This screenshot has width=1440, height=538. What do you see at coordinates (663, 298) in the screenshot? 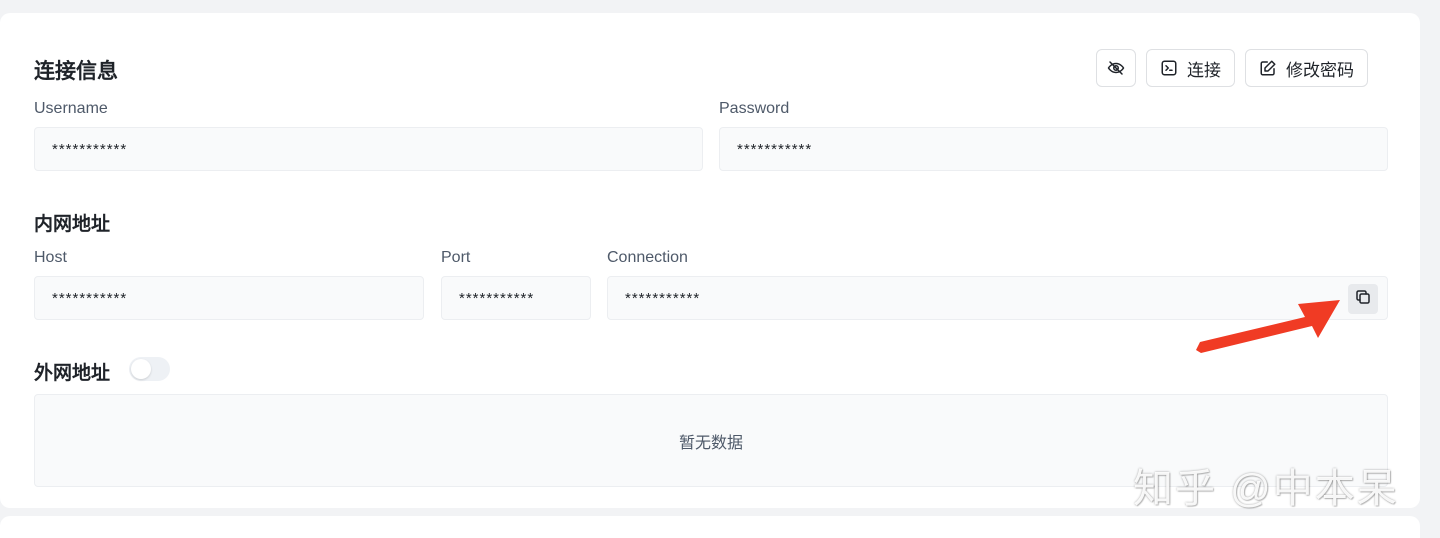
I see `connection-value: ***********` at bounding box center [663, 298].